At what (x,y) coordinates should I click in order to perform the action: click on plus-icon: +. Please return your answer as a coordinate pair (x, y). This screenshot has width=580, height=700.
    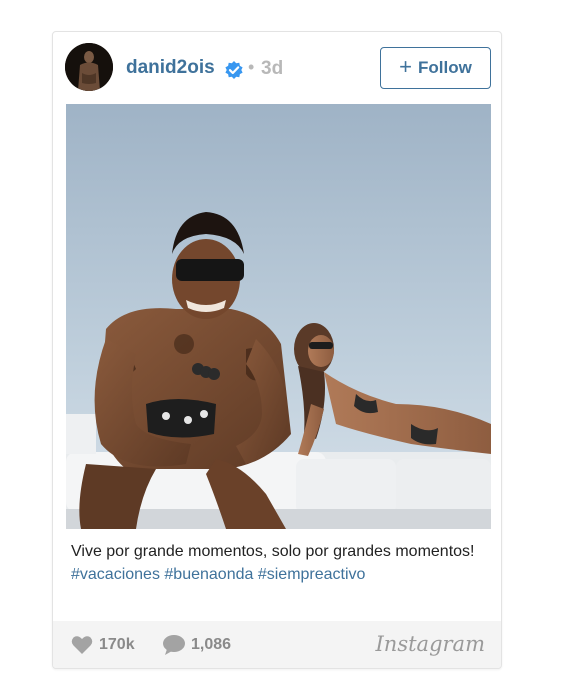
    Looking at the image, I should click on (406, 66).